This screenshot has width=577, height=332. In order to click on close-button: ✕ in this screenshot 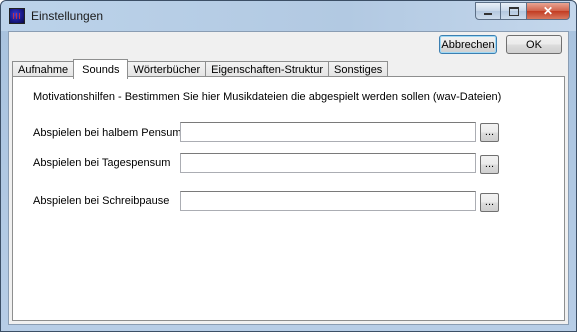, I will do `click(548, 11)`.